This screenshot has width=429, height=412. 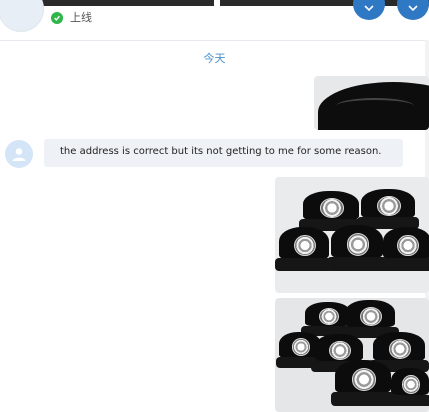 What do you see at coordinates (214, 20) in the screenshot?
I see `chat-header: 上线` at bounding box center [214, 20].